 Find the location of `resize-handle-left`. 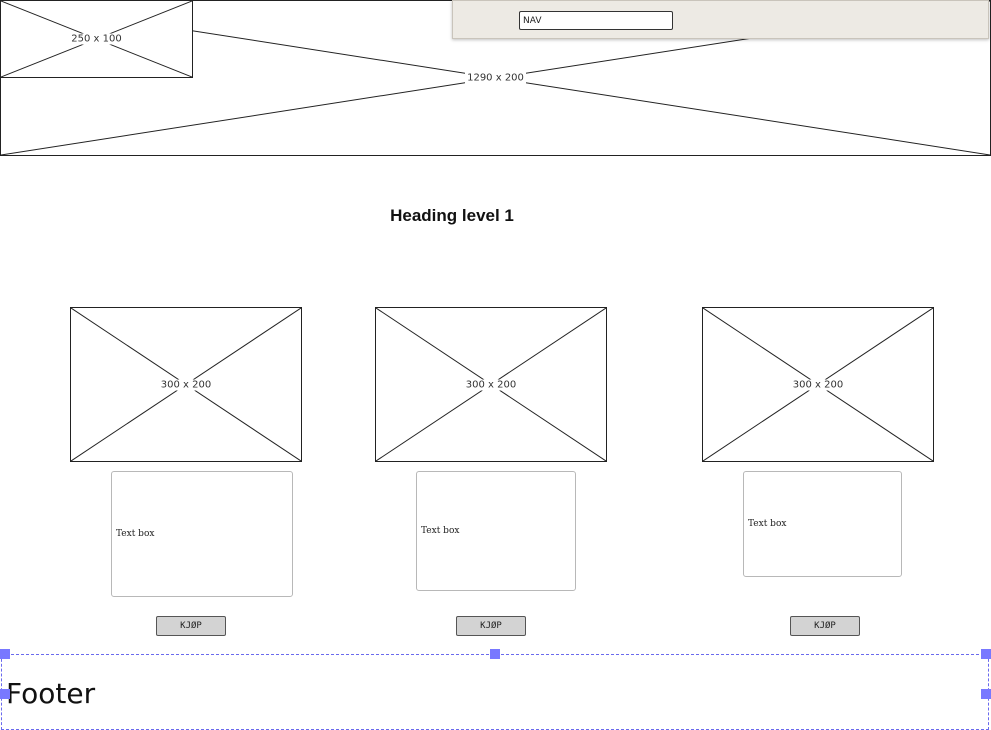

resize-handle-left is located at coordinates (5, 694).